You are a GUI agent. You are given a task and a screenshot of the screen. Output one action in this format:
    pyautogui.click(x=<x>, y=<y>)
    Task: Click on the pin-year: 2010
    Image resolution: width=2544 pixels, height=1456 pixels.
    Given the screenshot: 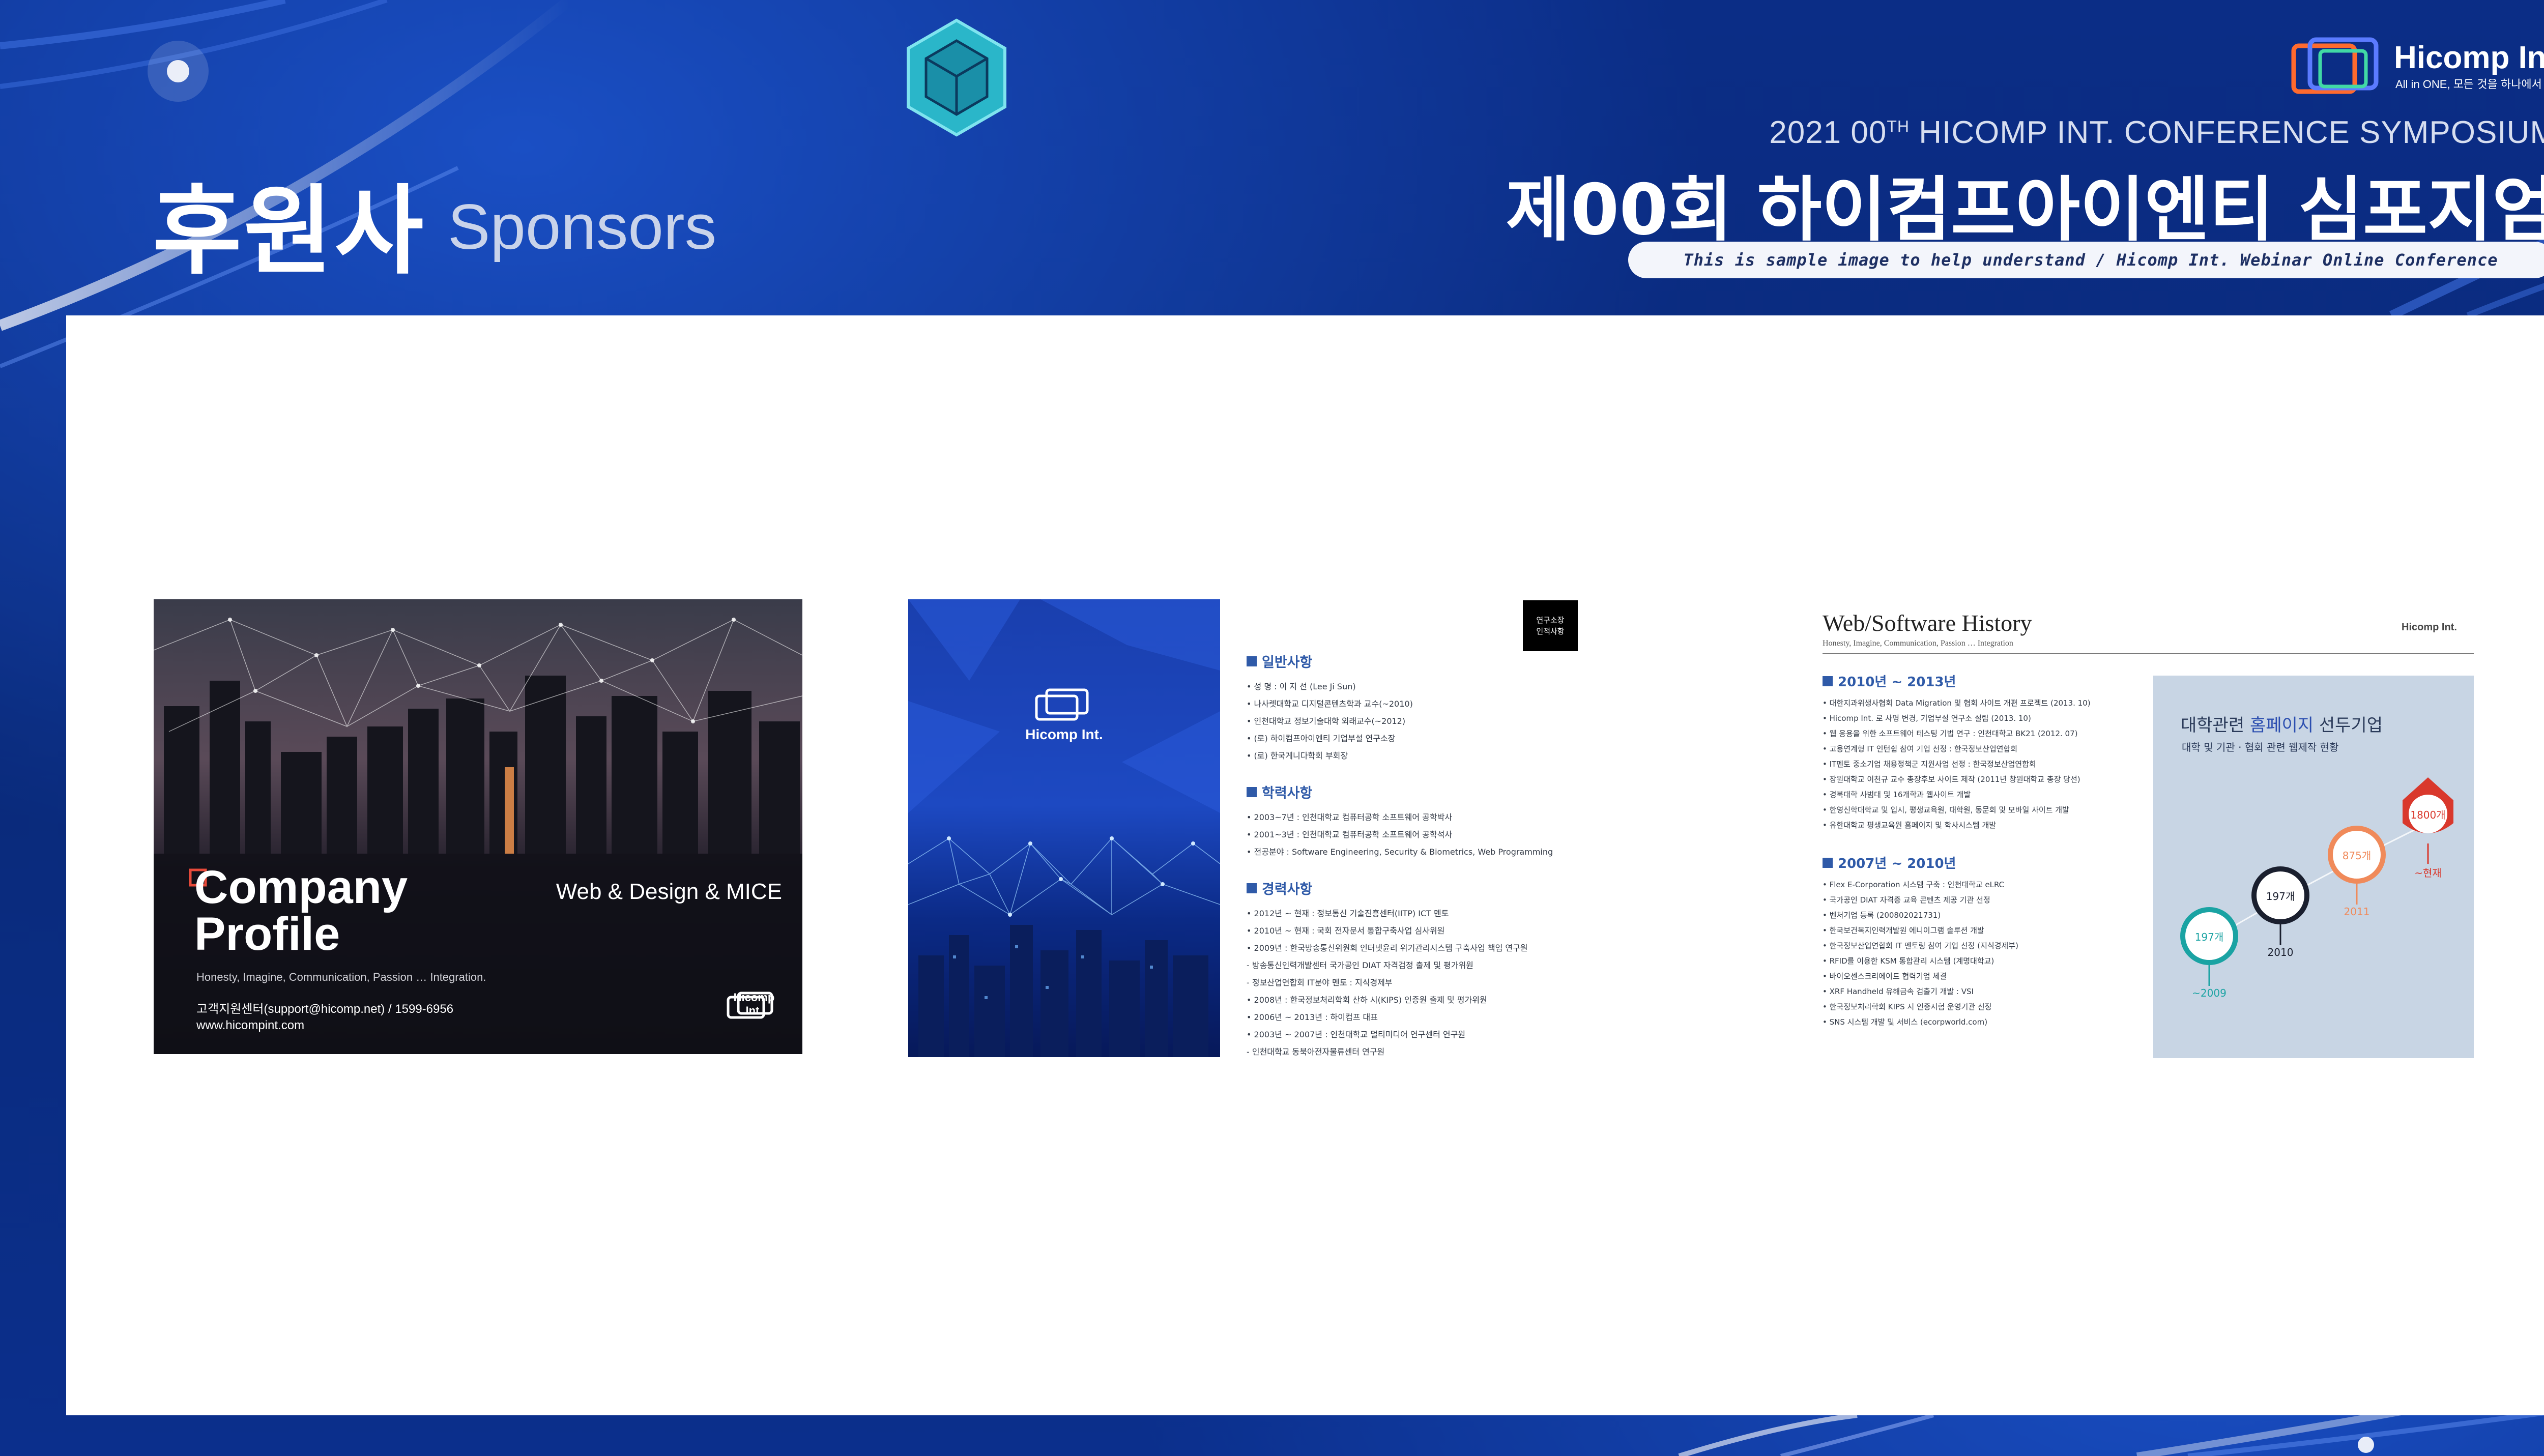 What is the action you would take?
    pyautogui.click(x=2281, y=952)
    